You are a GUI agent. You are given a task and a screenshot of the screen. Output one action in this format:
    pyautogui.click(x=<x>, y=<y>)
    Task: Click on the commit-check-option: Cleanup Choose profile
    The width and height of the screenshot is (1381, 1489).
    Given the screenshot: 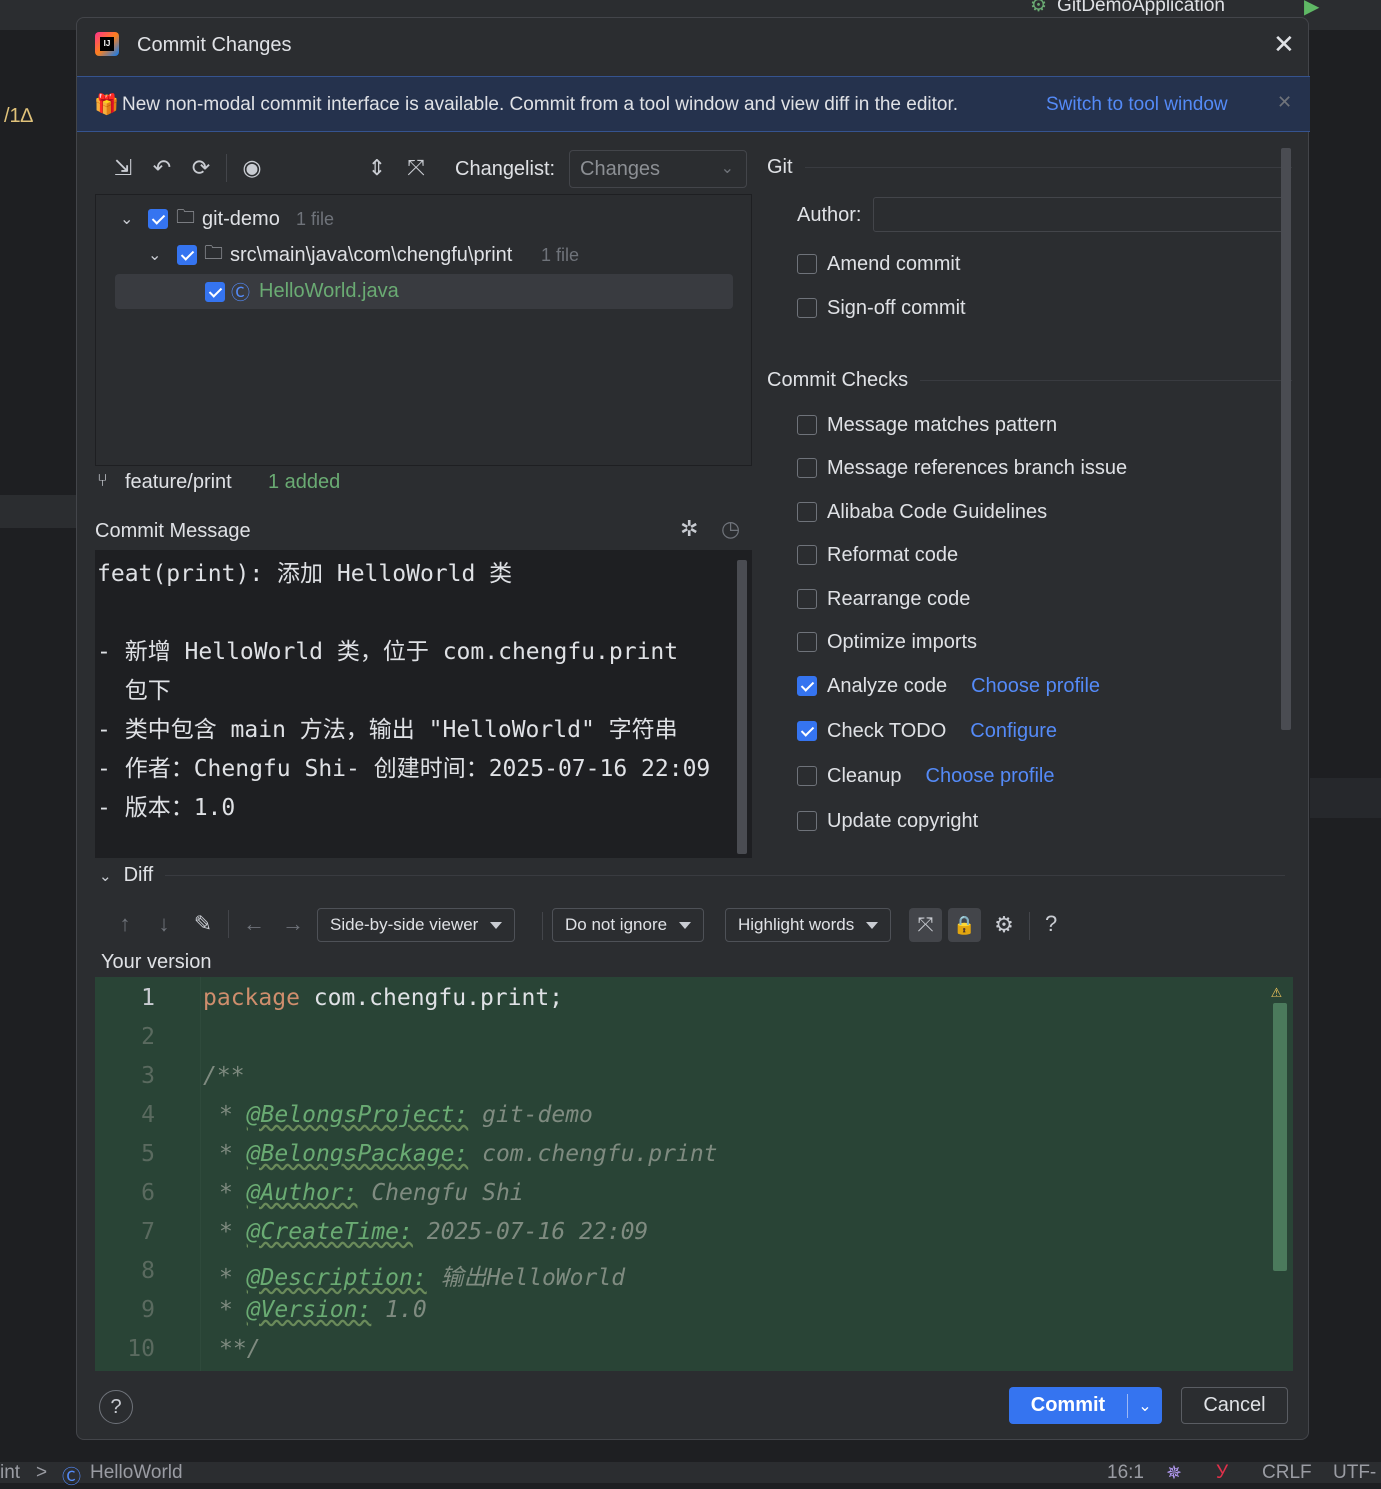 What is the action you would take?
    pyautogui.click(x=925, y=776)
    